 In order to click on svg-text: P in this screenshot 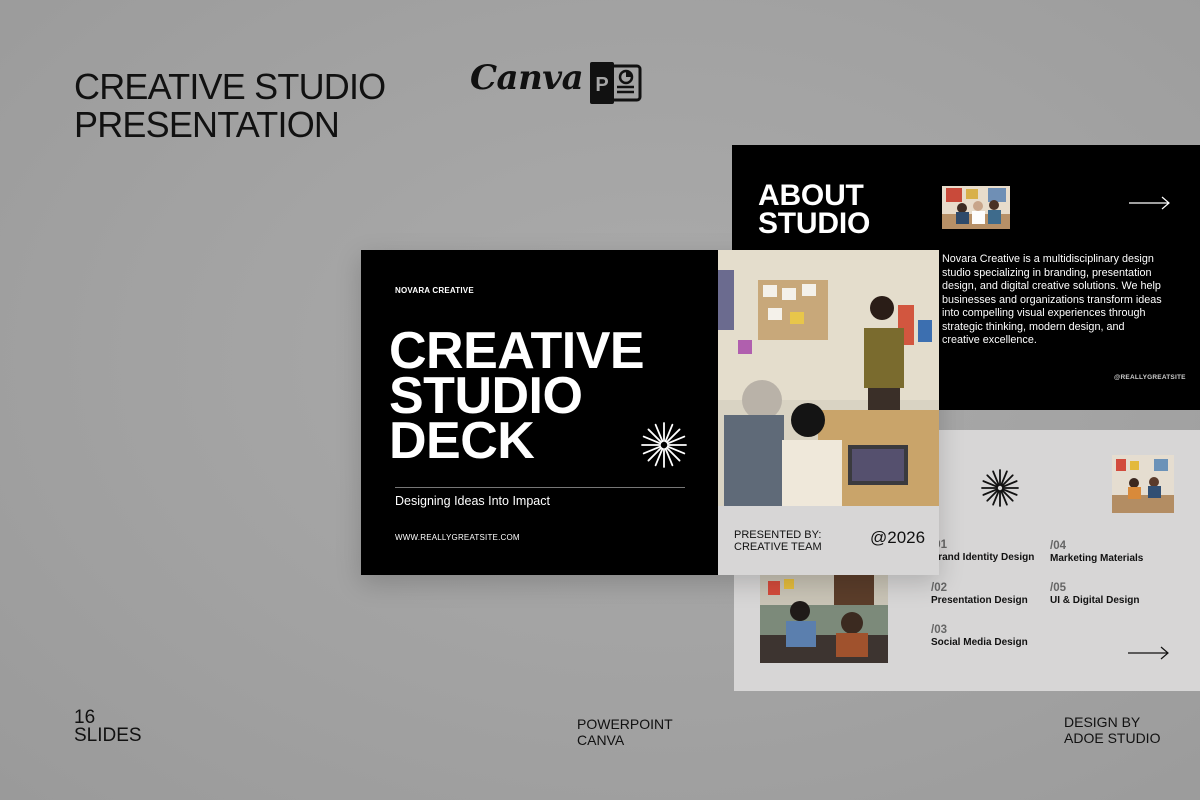, I will do `click(601, 85)`.